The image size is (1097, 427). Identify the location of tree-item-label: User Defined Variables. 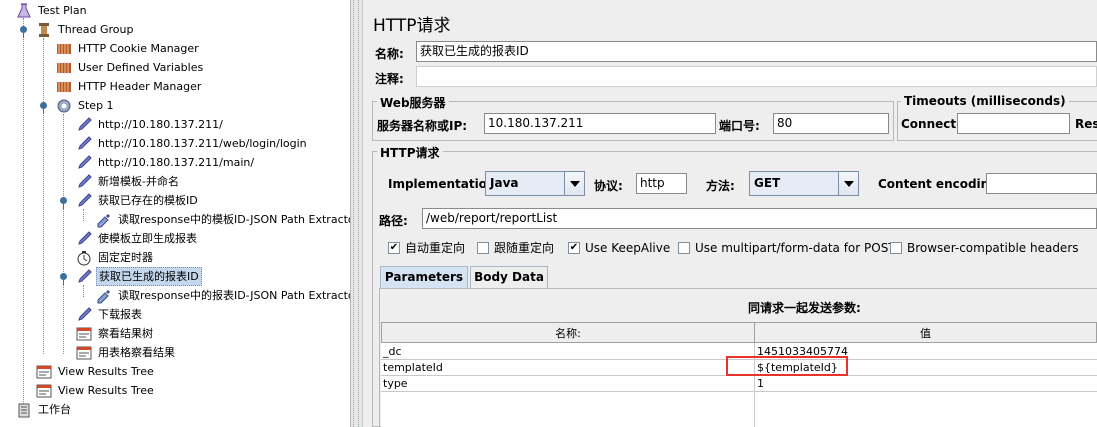
(141, 67).